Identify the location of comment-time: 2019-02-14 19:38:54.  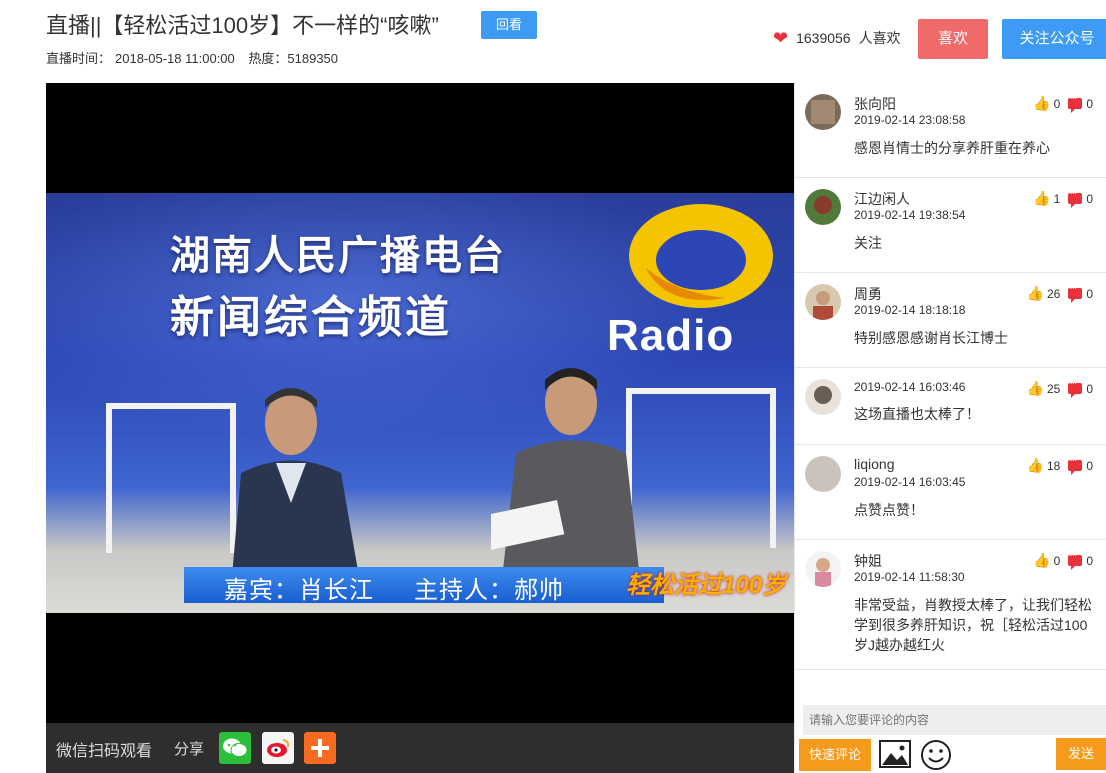
(910, 215).